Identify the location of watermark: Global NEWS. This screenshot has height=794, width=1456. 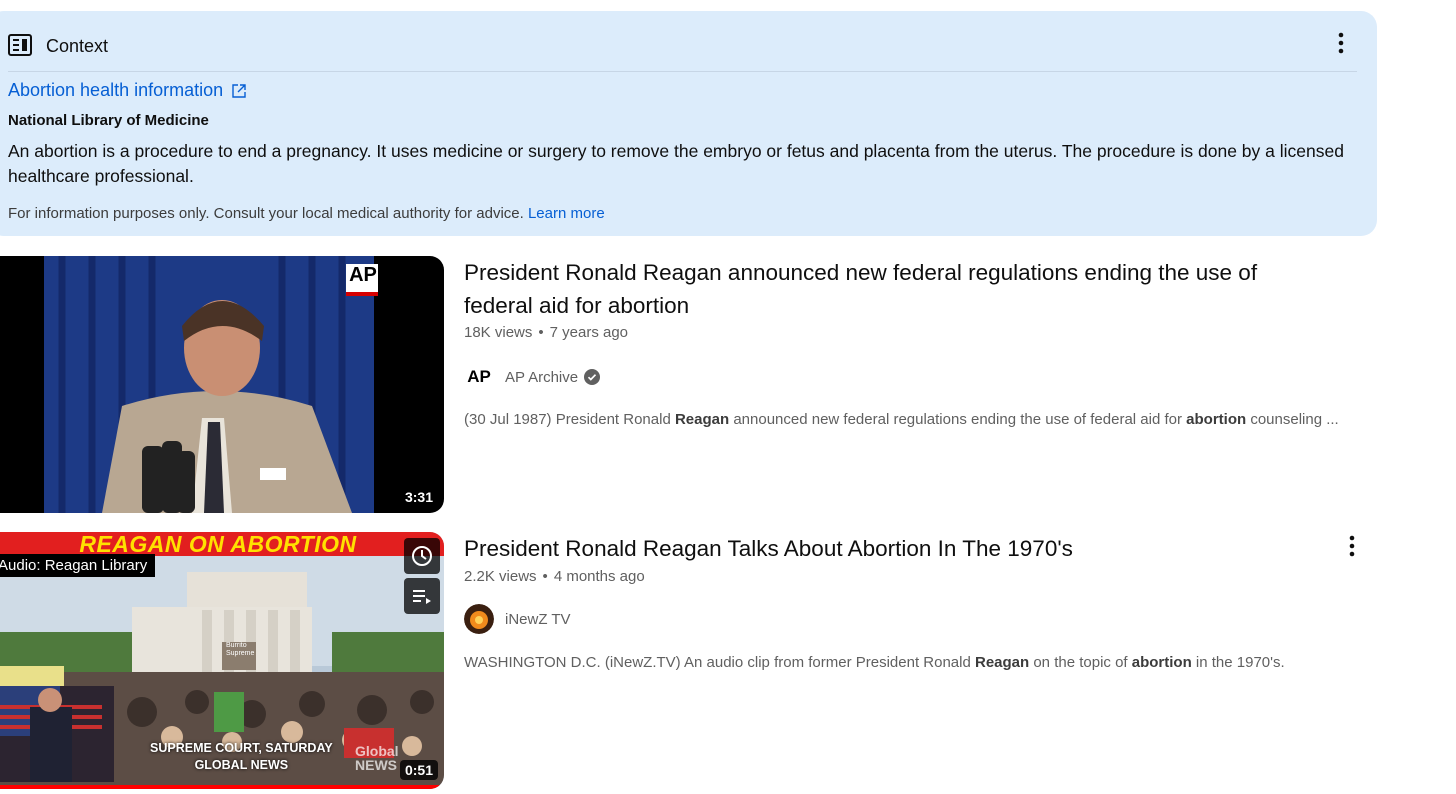
(377, 758).